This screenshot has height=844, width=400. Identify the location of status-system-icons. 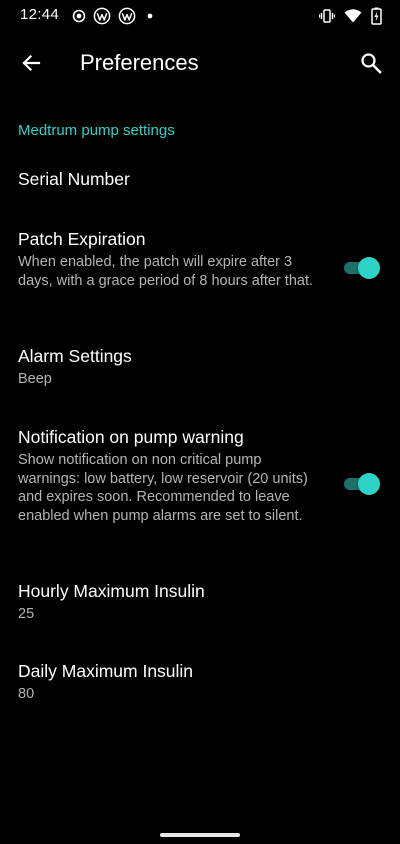
(350, 16).